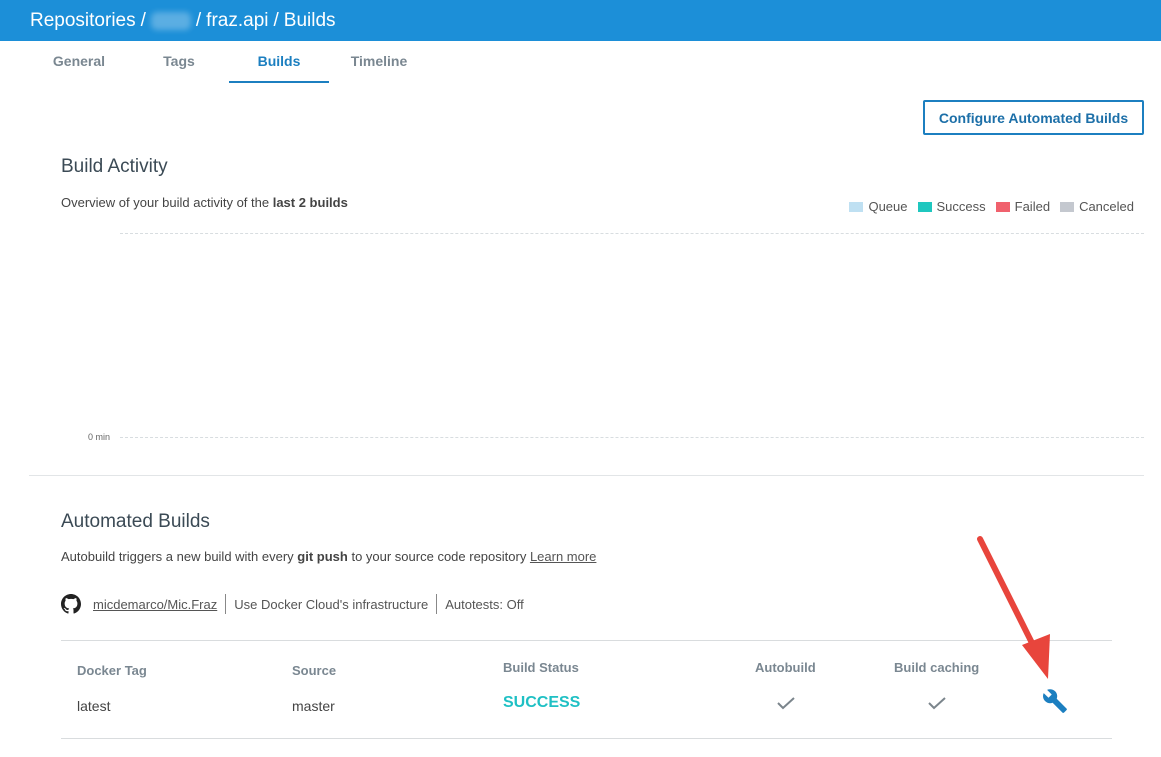 Image resolution: width=1161 pixels, height=757 pixels. Describe the element at coordinates (632, 233) in the screenshot. I see `chart-gridline-top` at that location.